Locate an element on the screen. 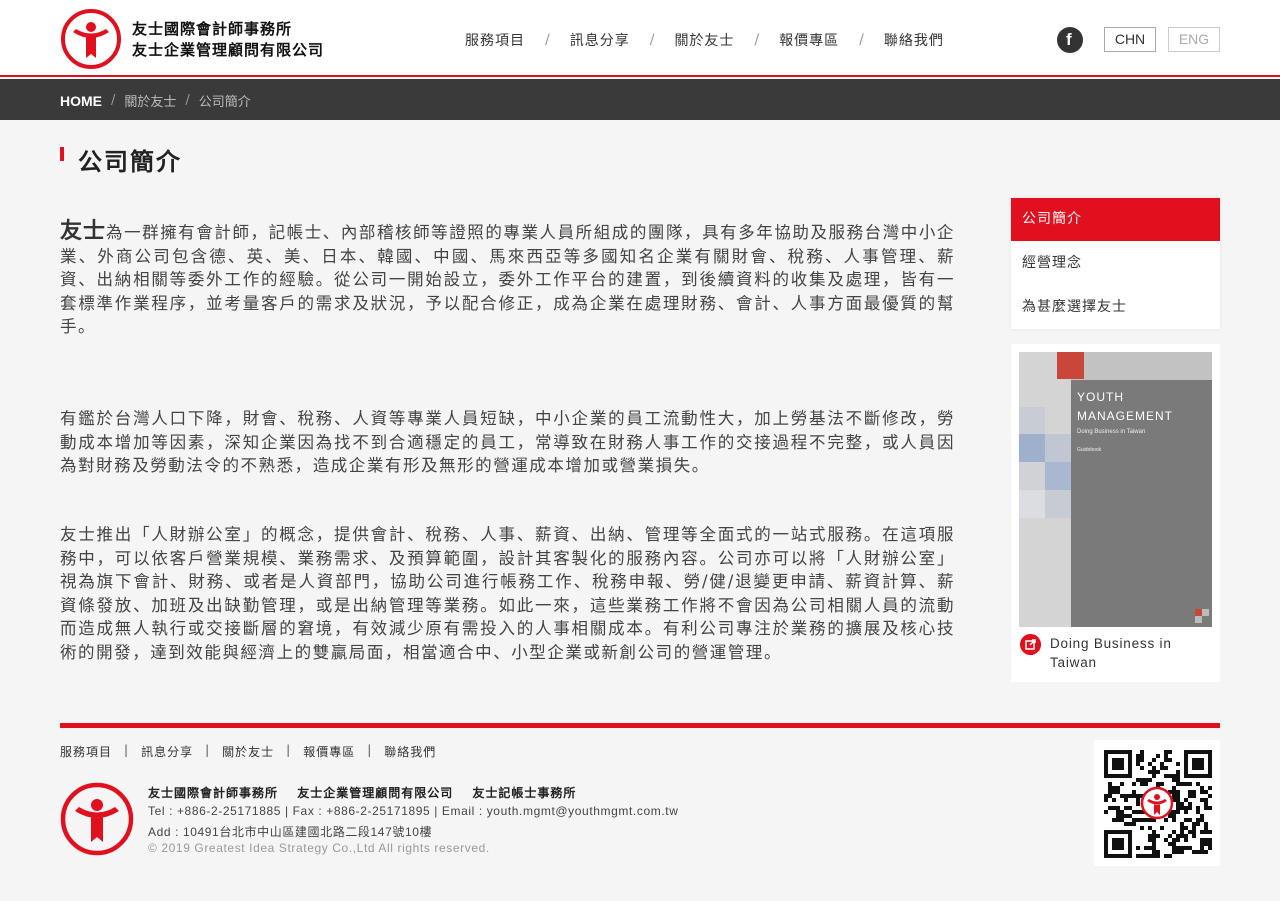  nav-news: 訊息分享 is located at coordinates (600, 40).